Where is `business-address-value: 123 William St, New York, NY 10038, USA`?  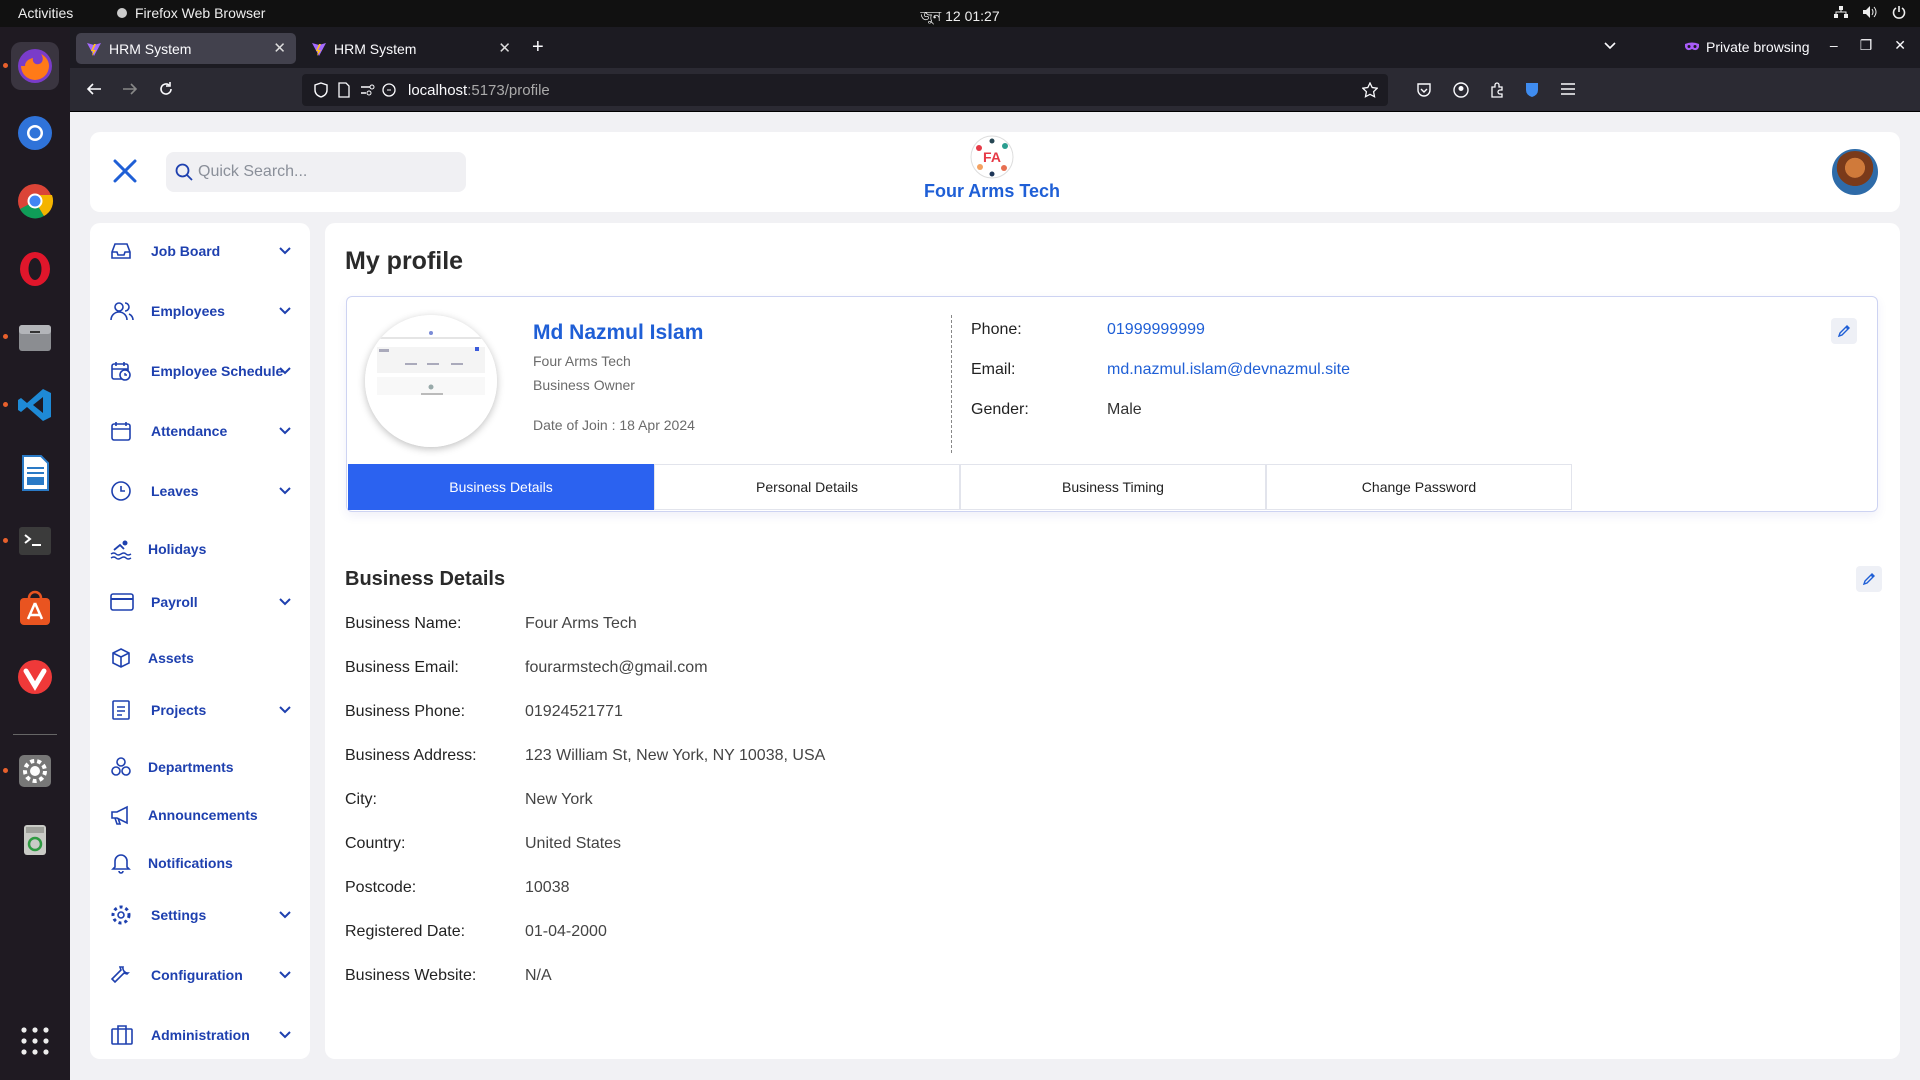 business-address-value: 123 William St, New York, NY 10038, USA is located at coordinates (675, 755).